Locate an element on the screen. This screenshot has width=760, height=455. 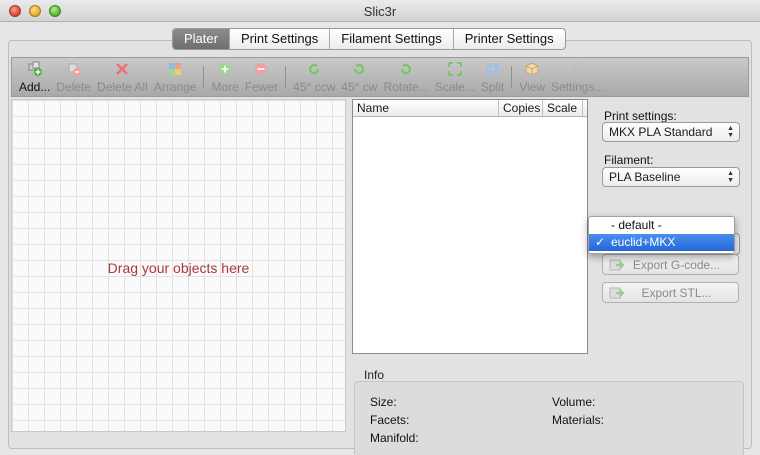
rotate-cw-icon is located at coordinates (359, 69).